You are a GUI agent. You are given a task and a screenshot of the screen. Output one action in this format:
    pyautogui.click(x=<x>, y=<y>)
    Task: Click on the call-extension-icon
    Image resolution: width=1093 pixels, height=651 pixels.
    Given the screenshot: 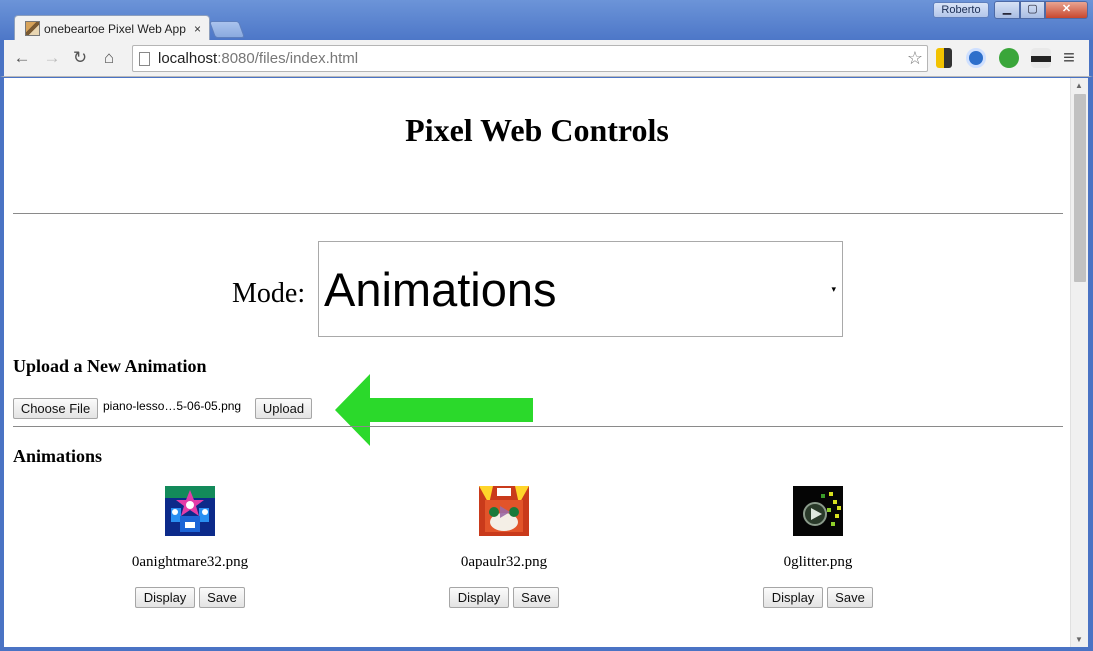 What is the action you would take?
    pyautogui.click(x=976, y=58)
    